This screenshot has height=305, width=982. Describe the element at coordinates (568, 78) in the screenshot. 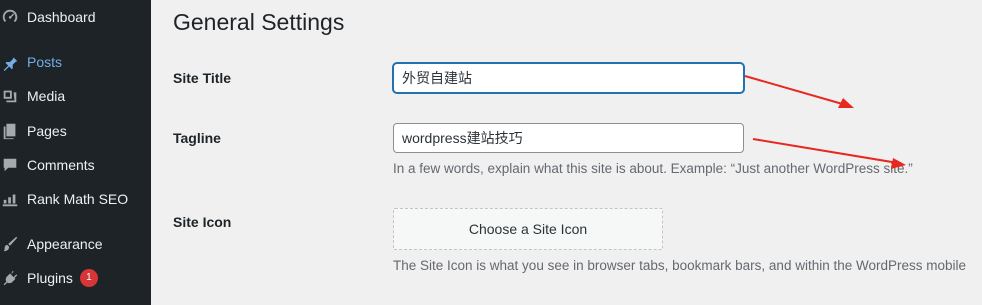

I see `site-title-input: 外贸自建站` at that location.